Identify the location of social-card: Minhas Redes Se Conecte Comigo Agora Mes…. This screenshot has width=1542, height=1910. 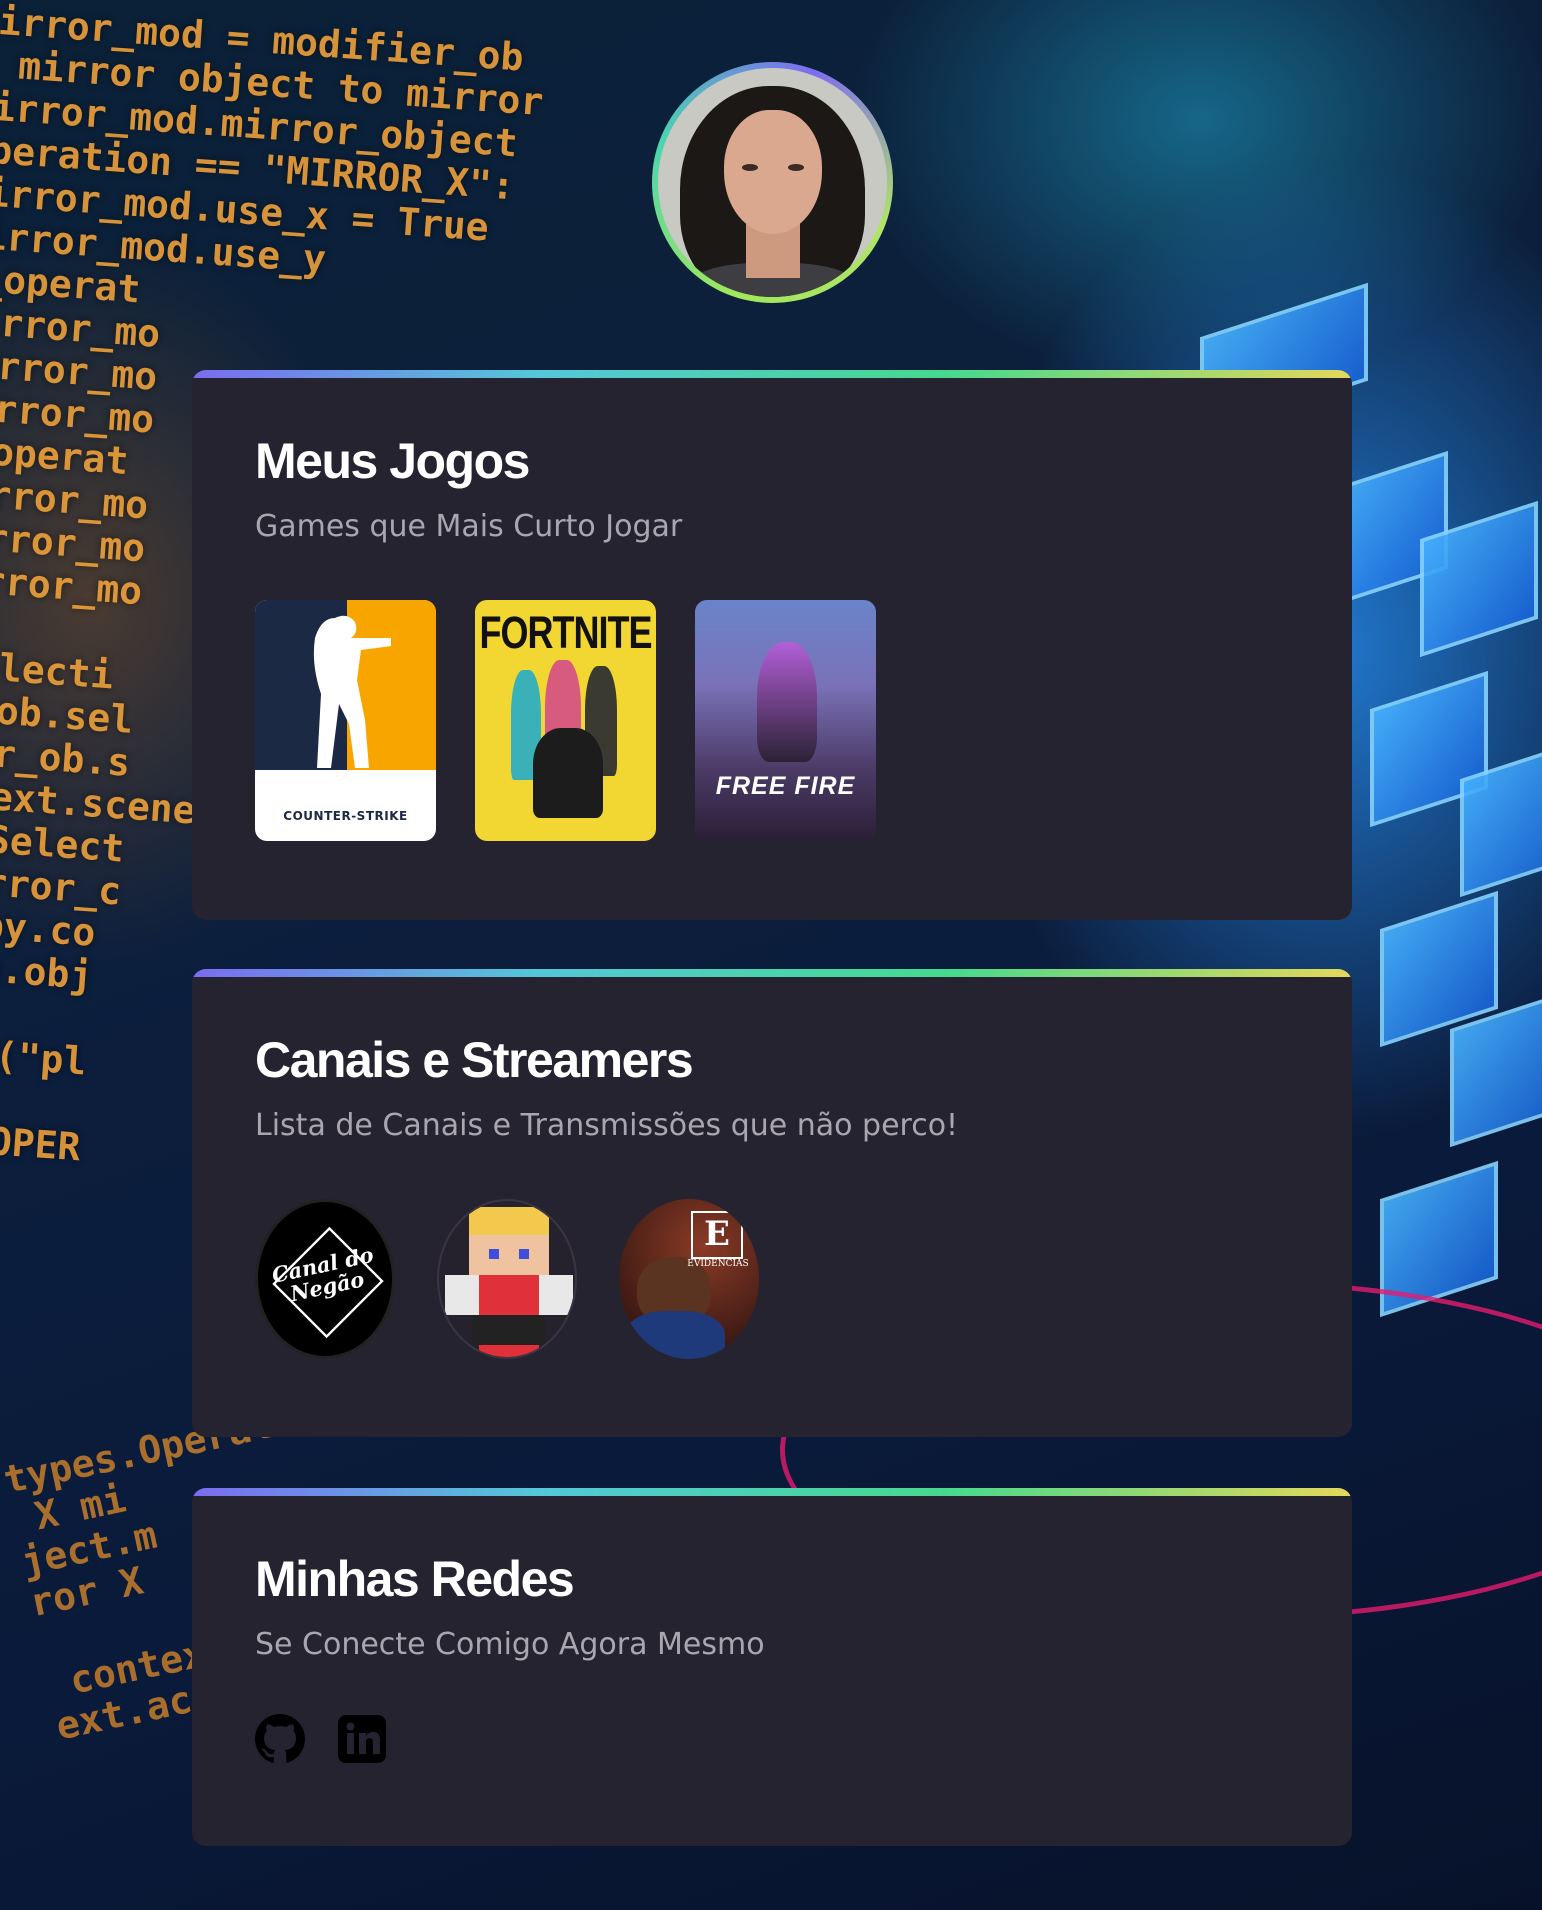
(772, 1667).